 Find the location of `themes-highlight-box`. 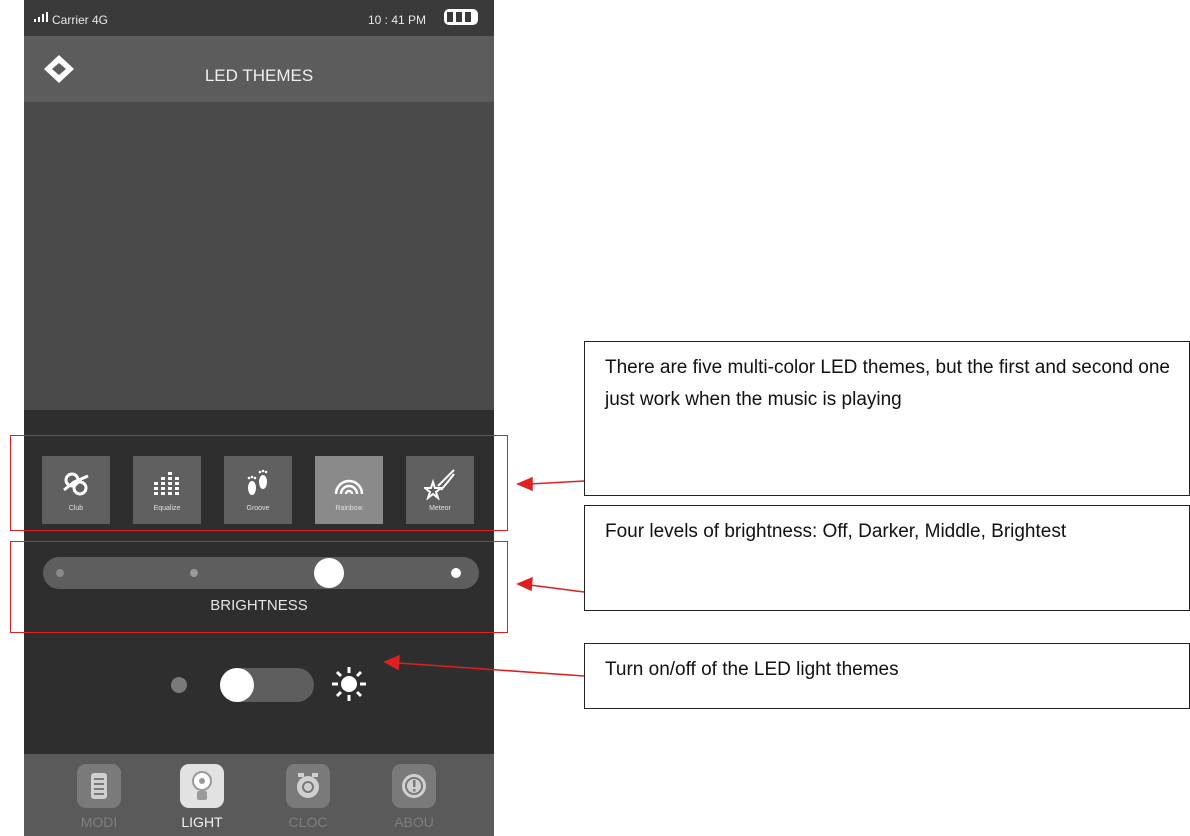

themes-highlight-box is located at coordinates (259, 483).